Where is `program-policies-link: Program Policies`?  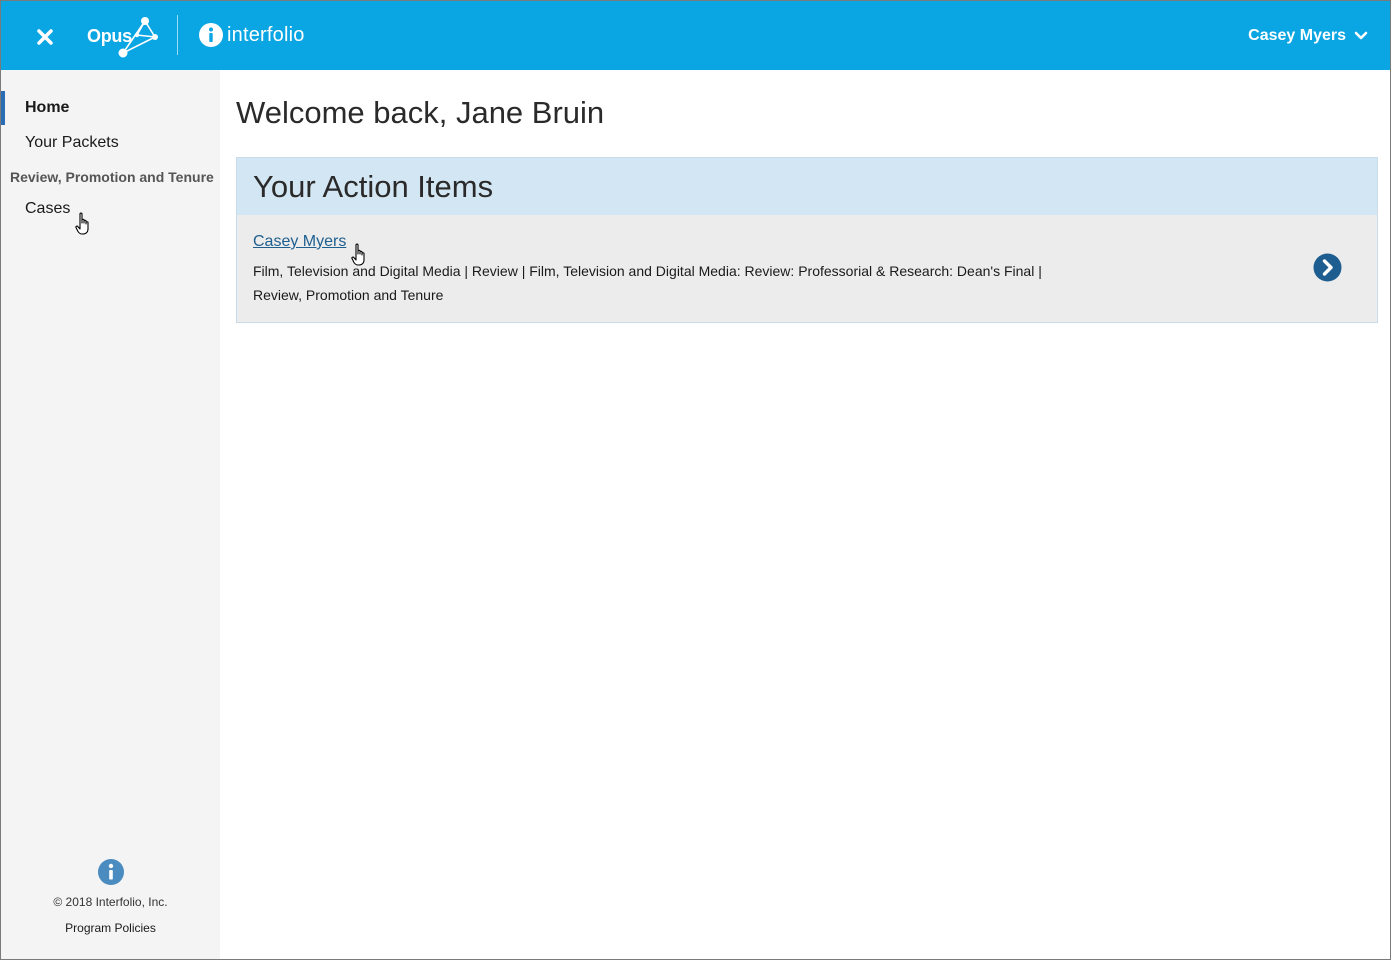 program-policies-link: Program Policies is located at coordinates (110, 928).